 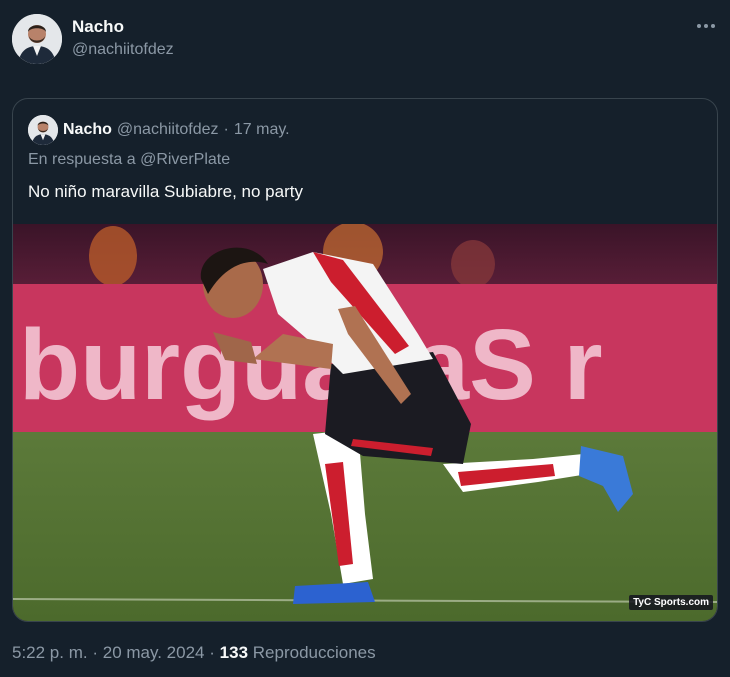 I want to click on quoted-header: Nacho @nachiitofdez · 17 may., so click(x=159, y=130).